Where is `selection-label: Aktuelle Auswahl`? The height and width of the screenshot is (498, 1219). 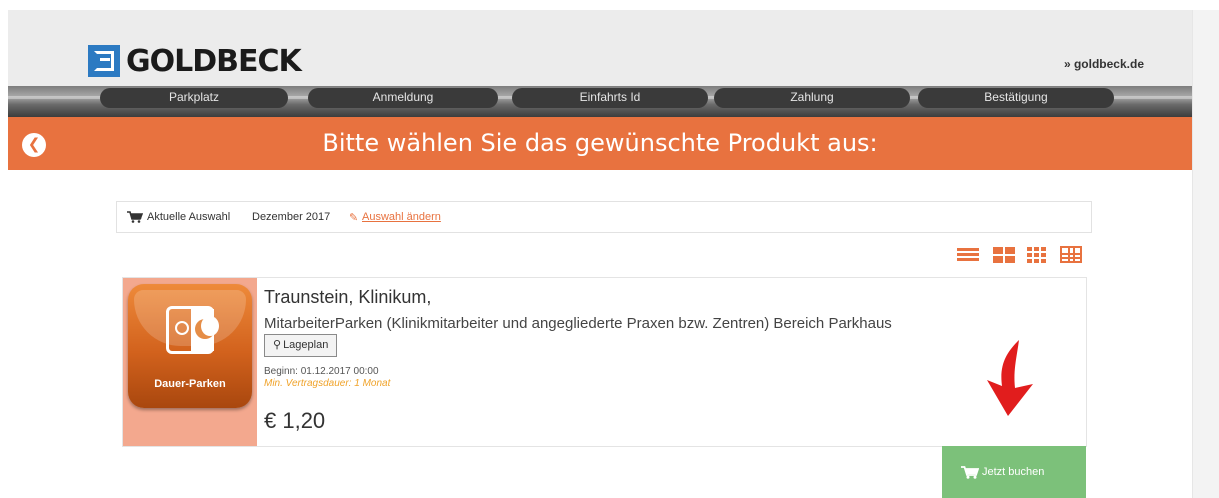 selection-label: Aktuelle Auswahl is located at coordinates (189, 217).